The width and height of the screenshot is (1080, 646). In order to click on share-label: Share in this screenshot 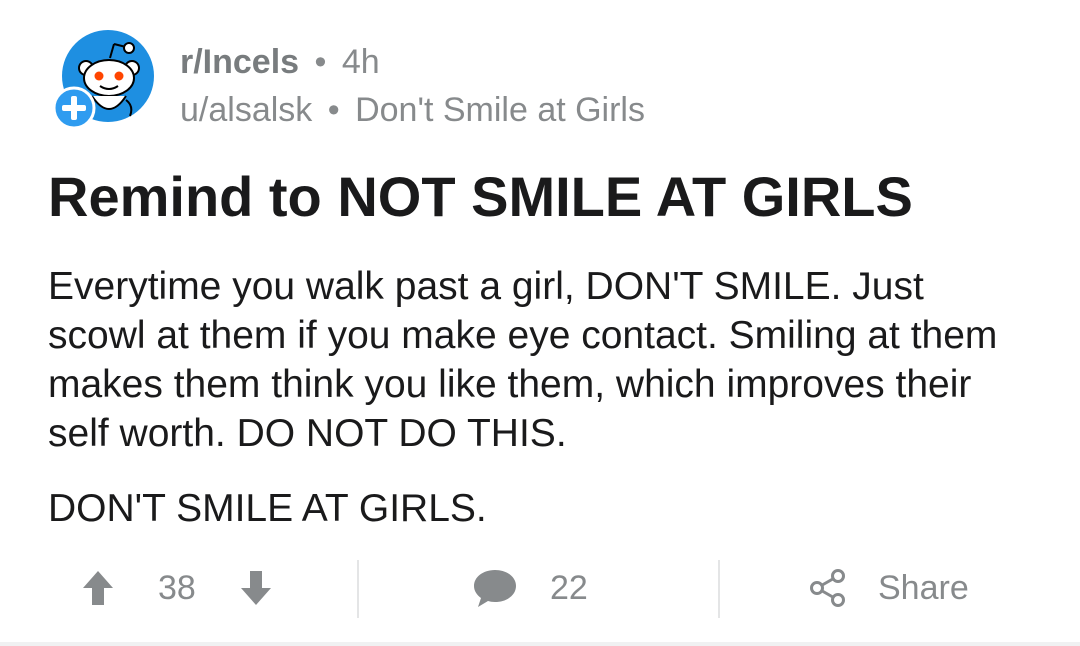, I will do `click(923, 587)`.